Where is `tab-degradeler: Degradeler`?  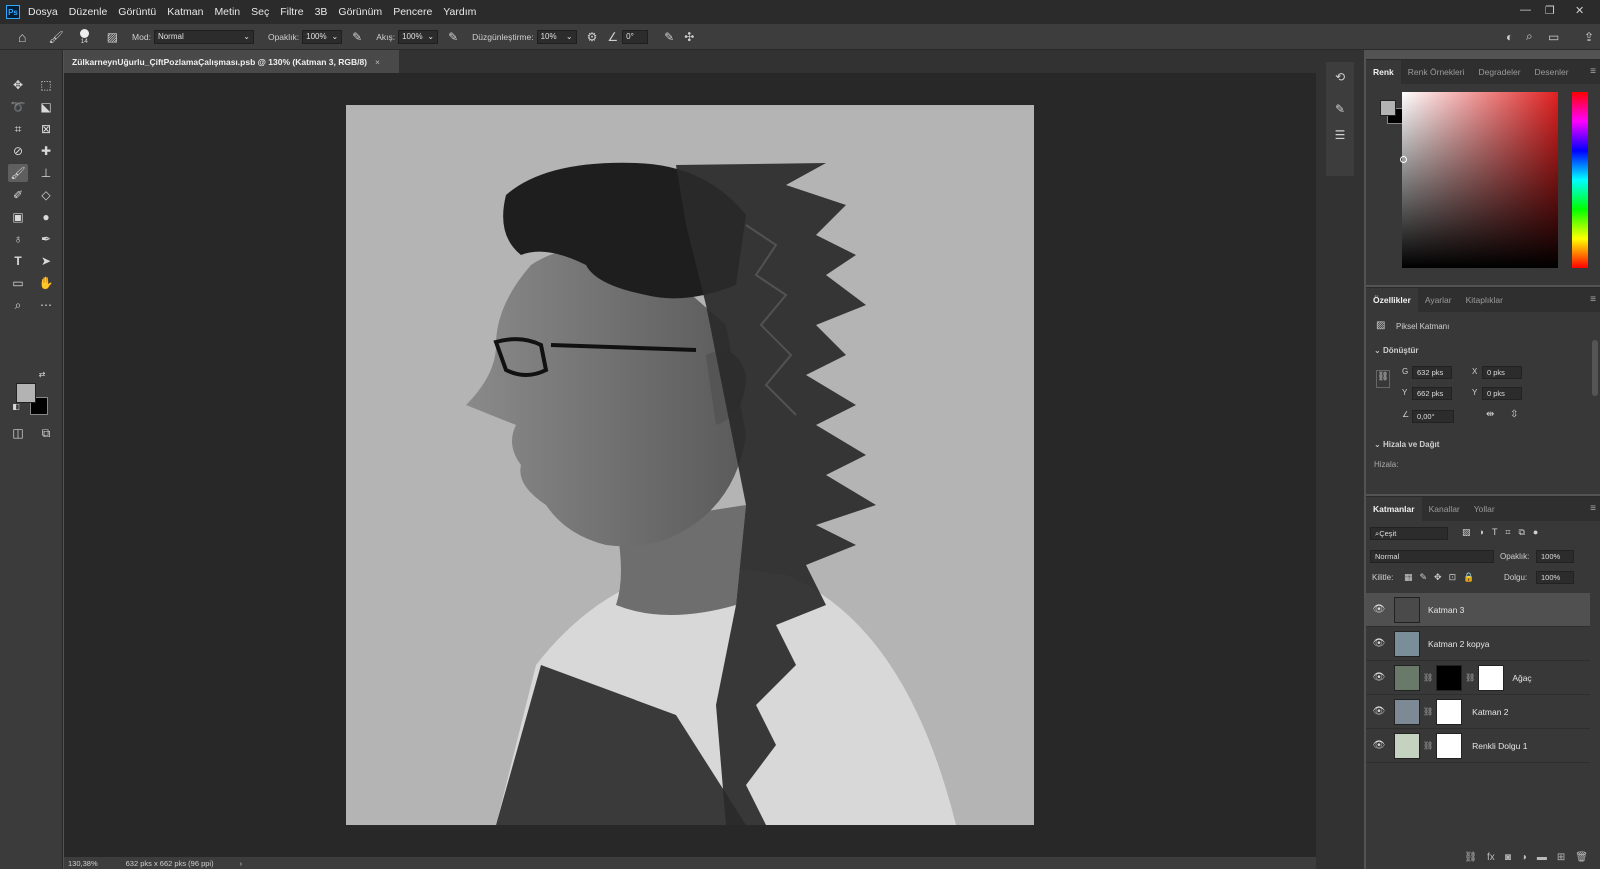
tab-degradeler: Degradeler is located at coordinates (1499, 72).